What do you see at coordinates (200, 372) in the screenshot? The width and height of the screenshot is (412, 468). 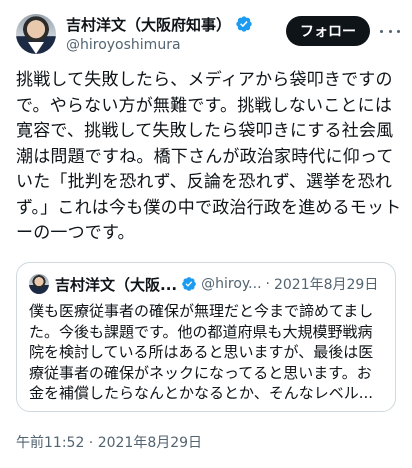 I see `quoted-line: 療従事者の確保がネックになってると思います。お` at bounding box center [200, 372].